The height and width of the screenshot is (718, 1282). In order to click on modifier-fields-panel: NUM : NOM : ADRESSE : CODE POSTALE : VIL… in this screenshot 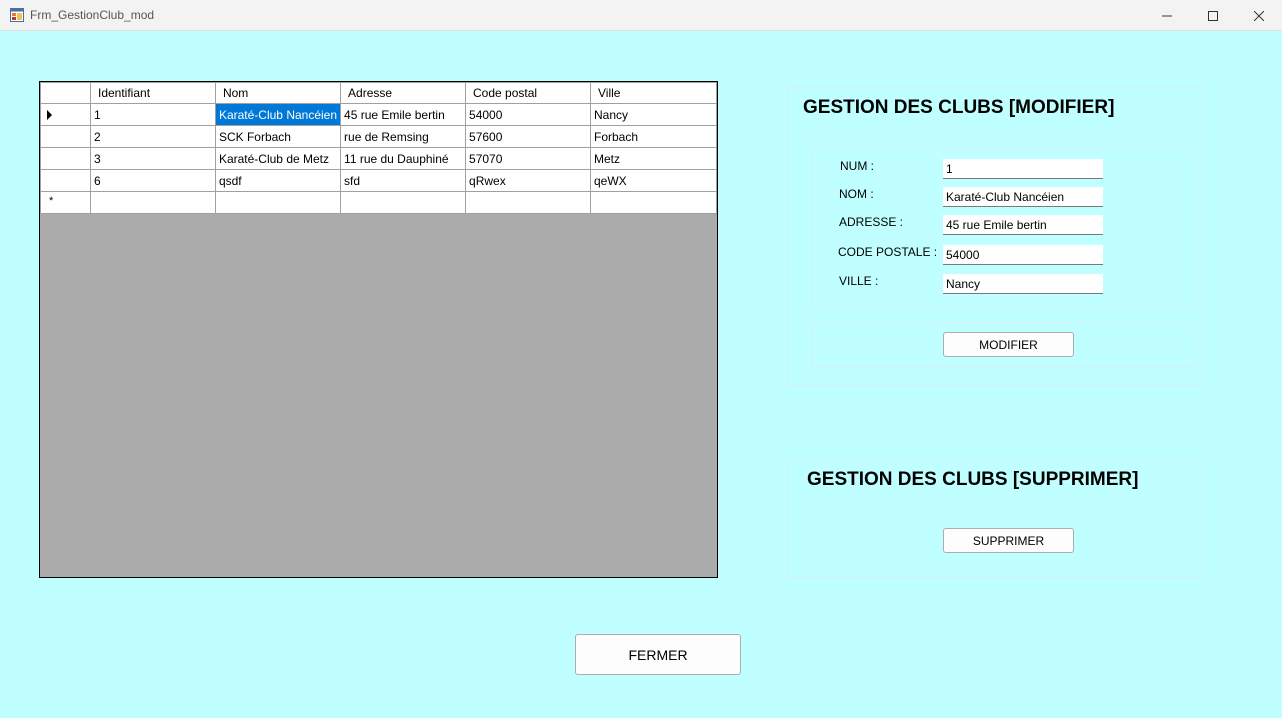, I will do `click(1003, 229)`.